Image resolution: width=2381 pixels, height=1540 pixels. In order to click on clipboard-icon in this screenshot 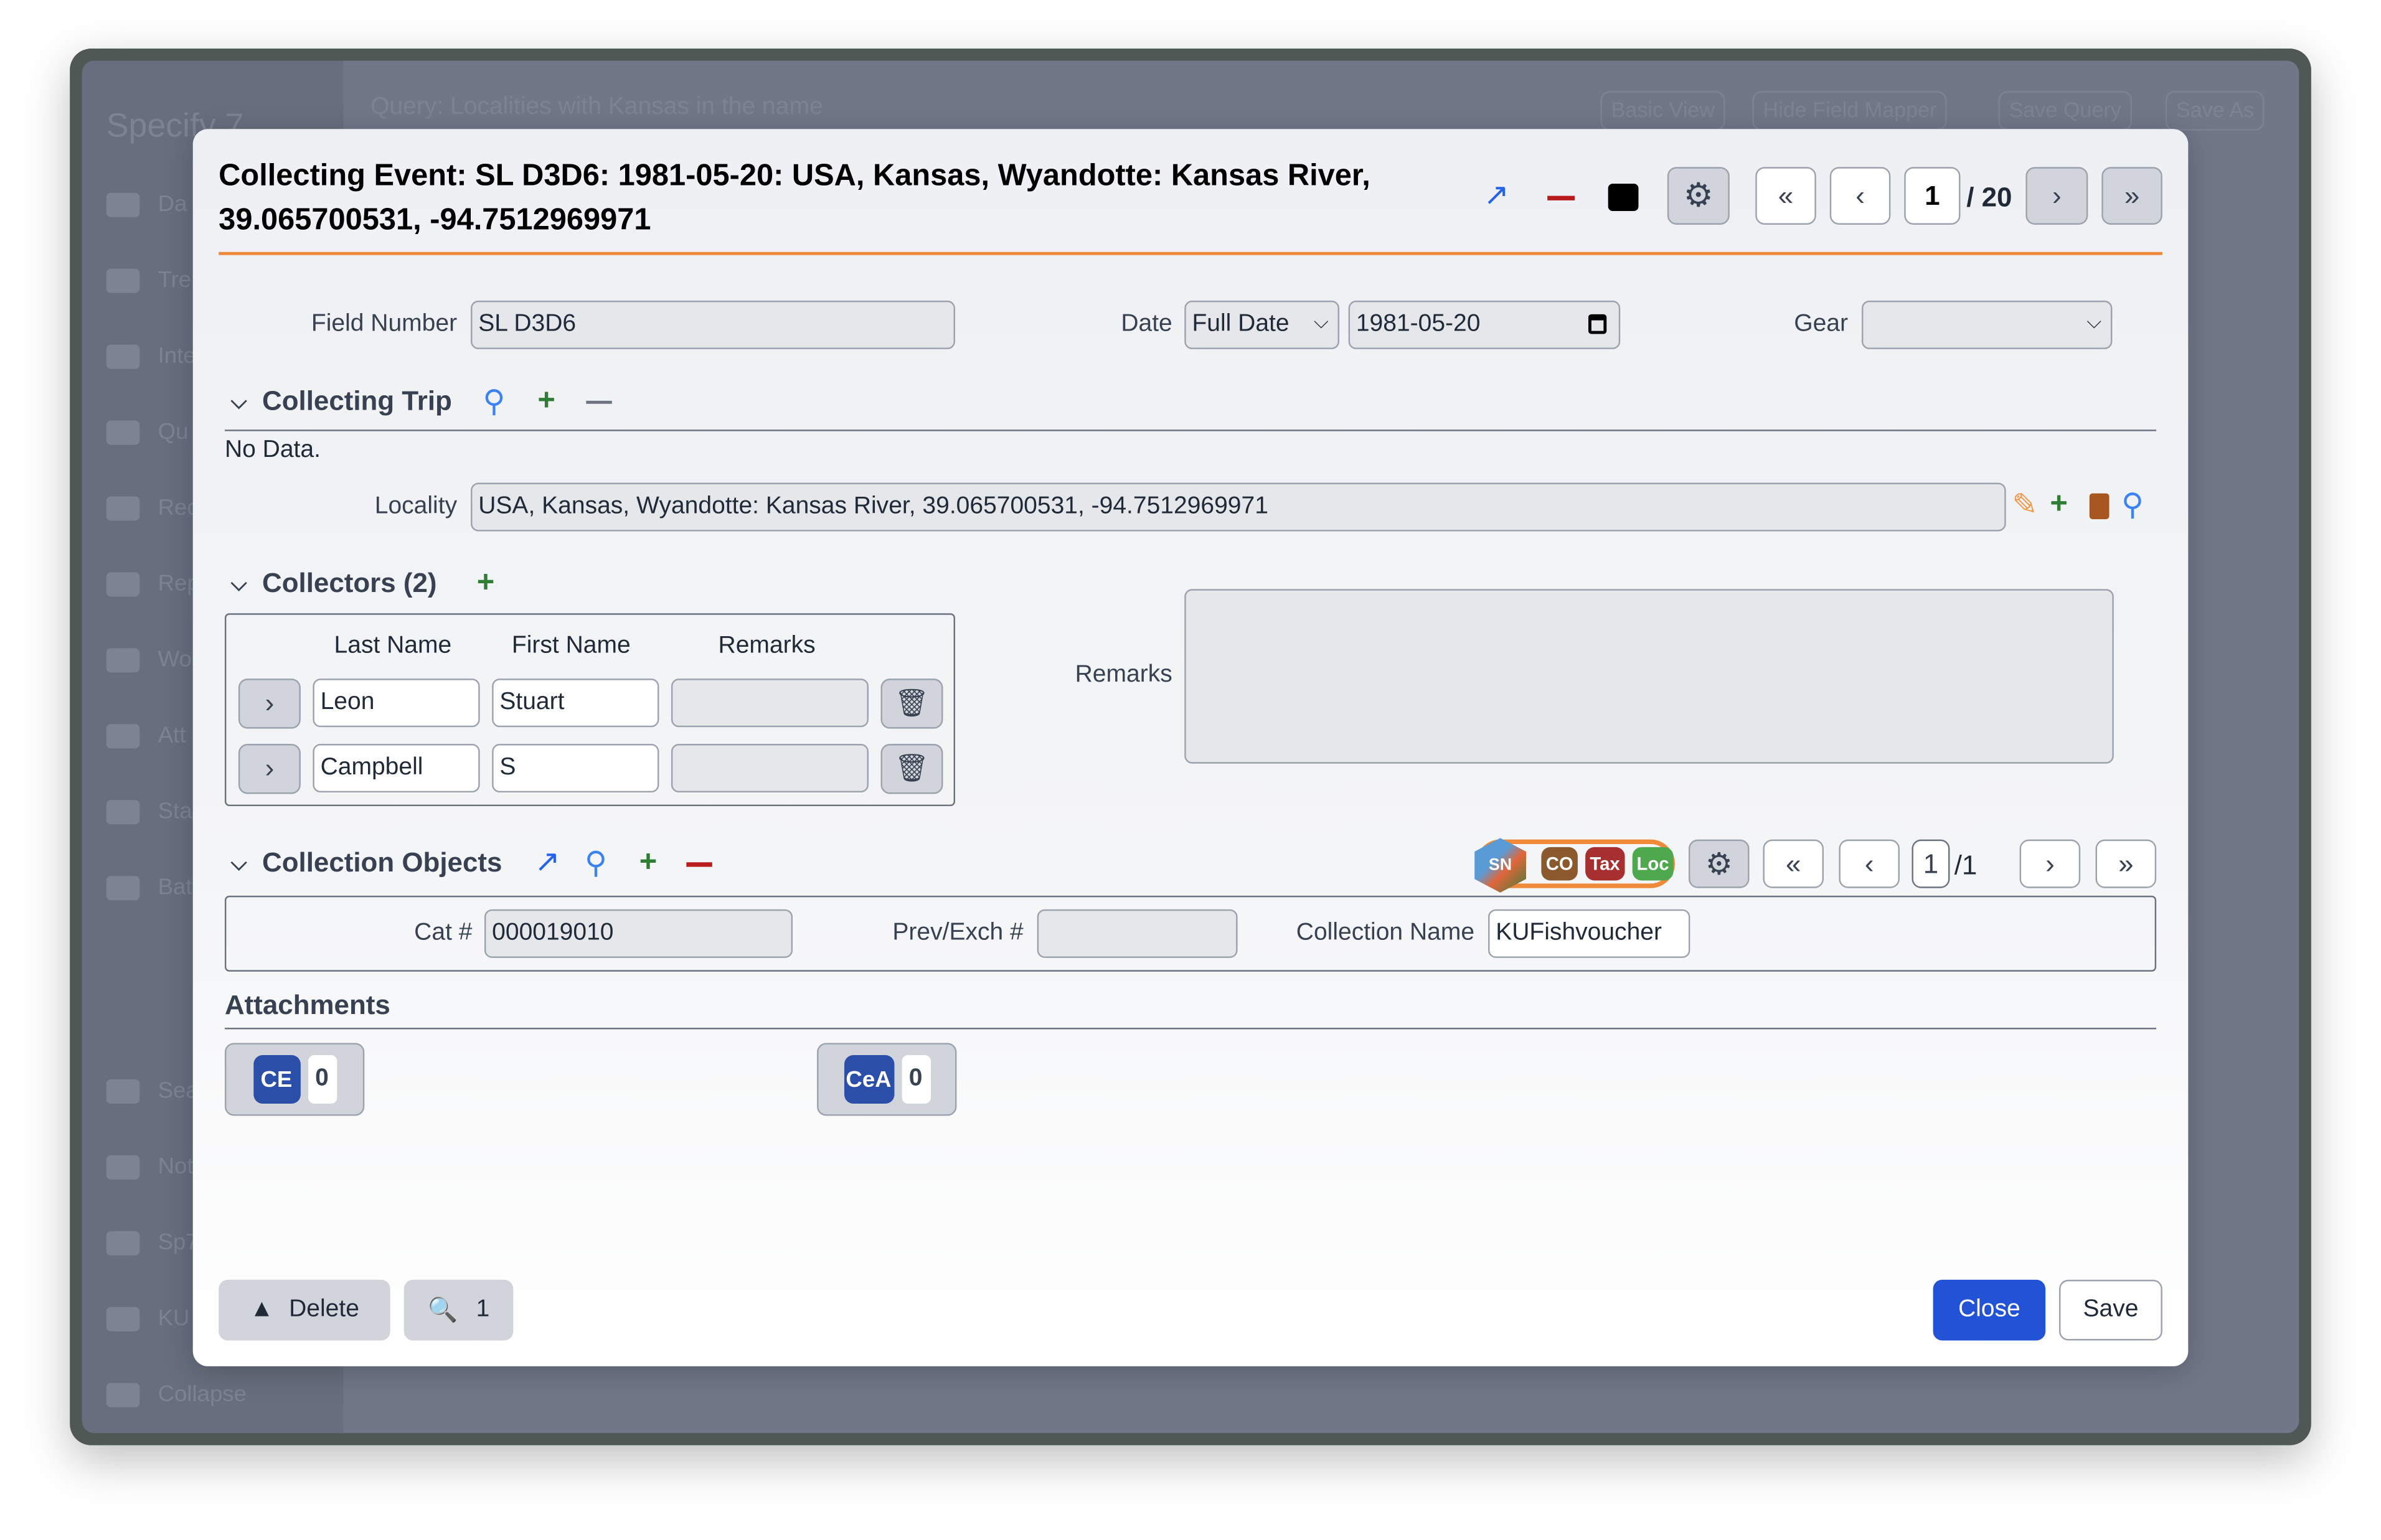, I will do `click(2099, 506)`.